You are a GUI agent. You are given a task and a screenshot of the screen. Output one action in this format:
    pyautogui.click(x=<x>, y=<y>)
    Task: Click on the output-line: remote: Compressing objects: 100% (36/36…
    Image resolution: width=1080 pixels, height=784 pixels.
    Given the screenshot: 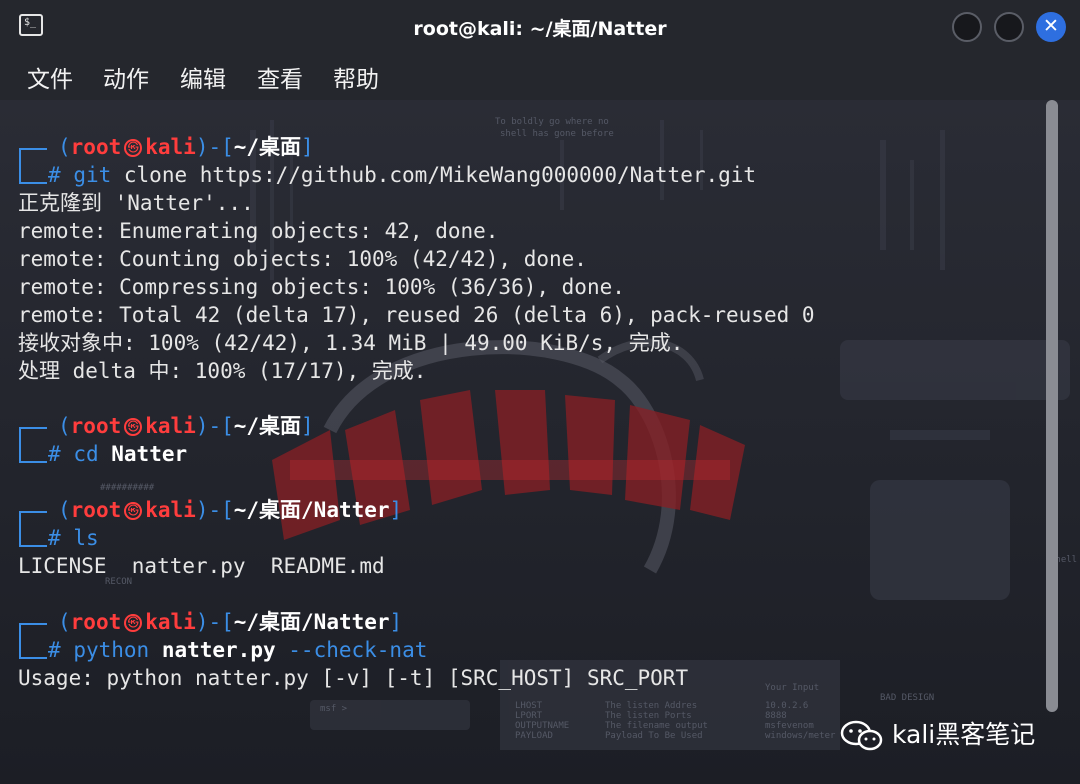 What is the action you would take?
    pyautogui.click(x=321, y=287)
    